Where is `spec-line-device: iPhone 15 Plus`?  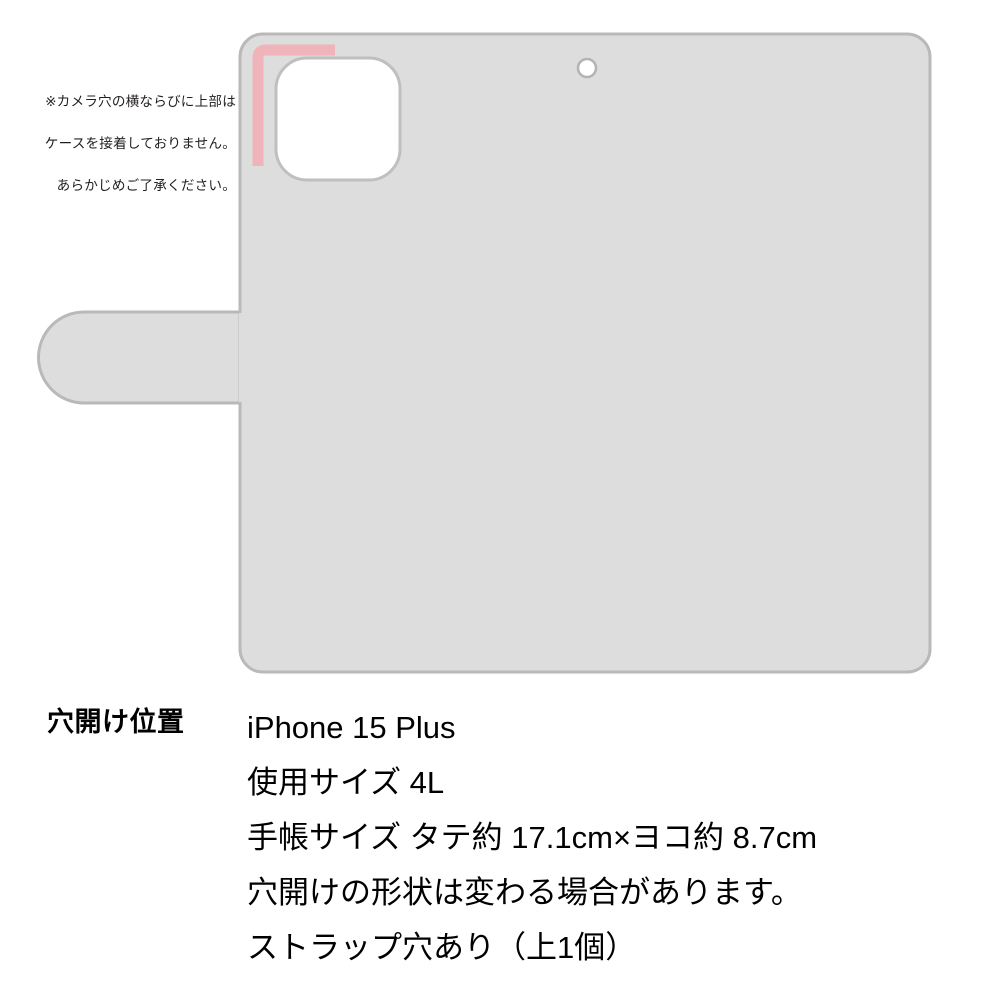 spec-line-device: iPhone 15 Plus is located at coordinates (351, 727).